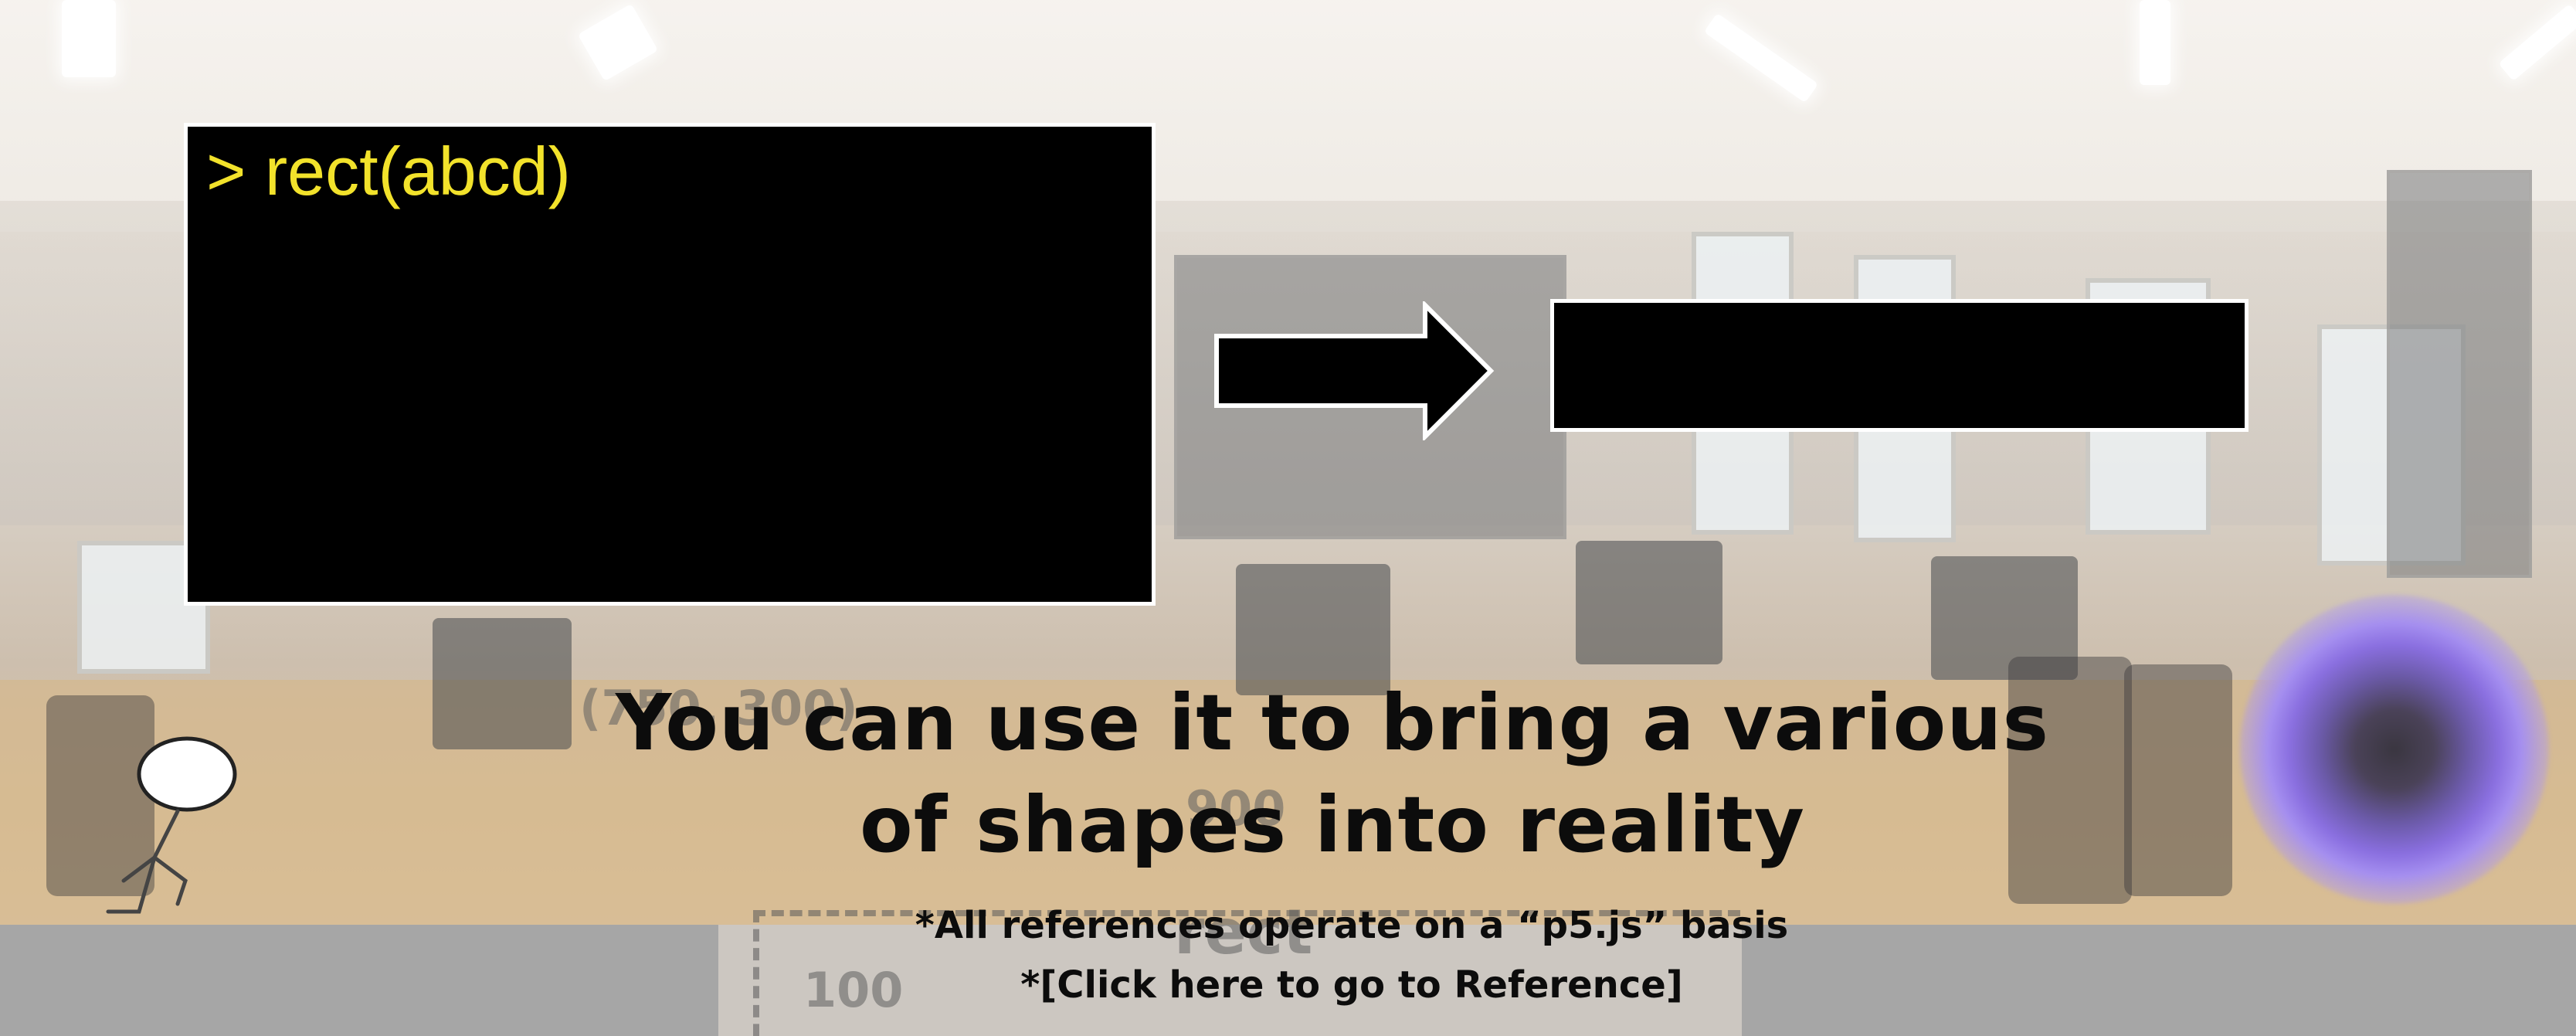 The image size is (2576, 1036). Describe the element at coordinates (2394, 749) in the screenshot. I see `portal-icon` at that location.